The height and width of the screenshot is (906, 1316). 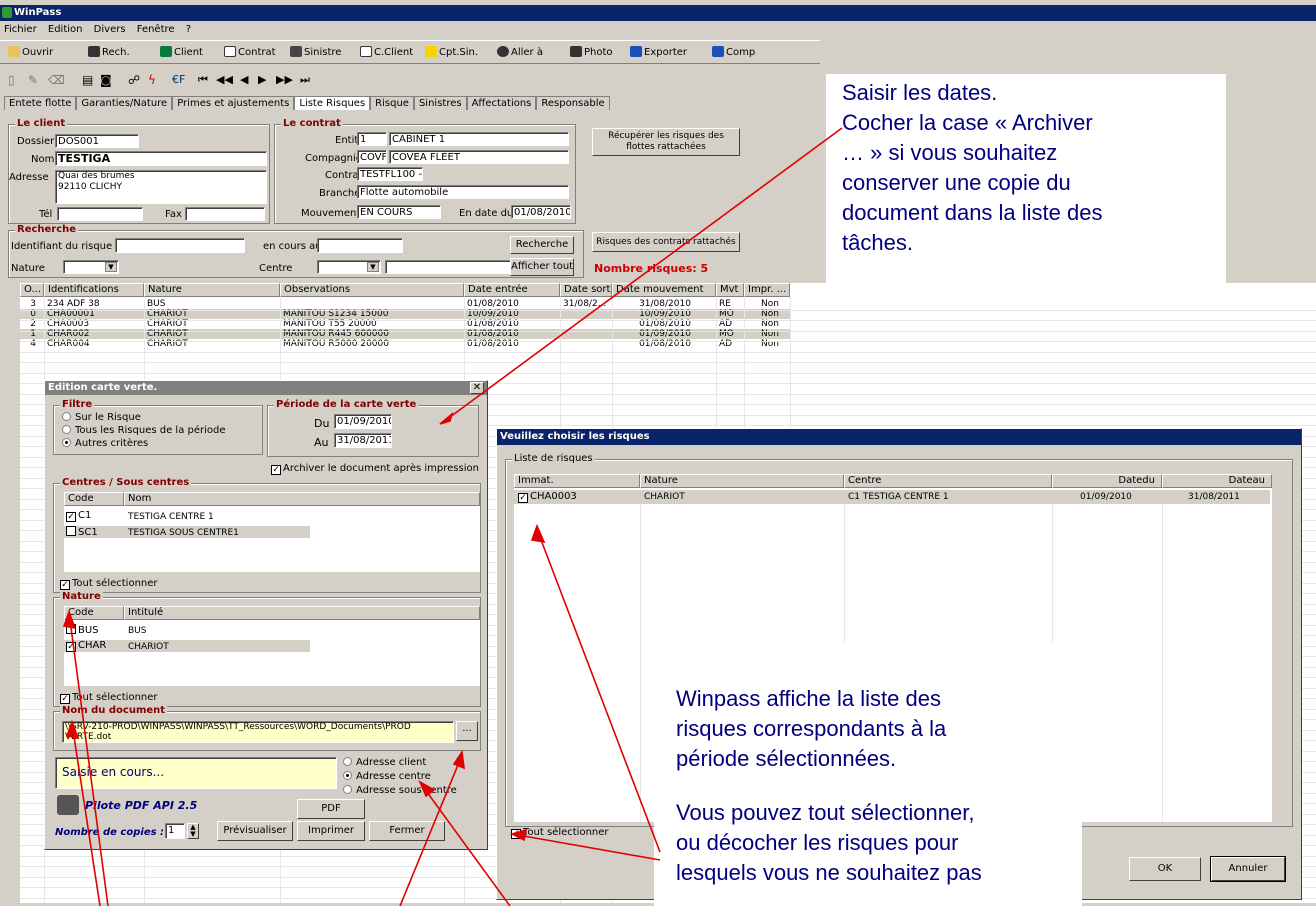 I want to click on arrow-to-tout, so click(x=589, y=847).